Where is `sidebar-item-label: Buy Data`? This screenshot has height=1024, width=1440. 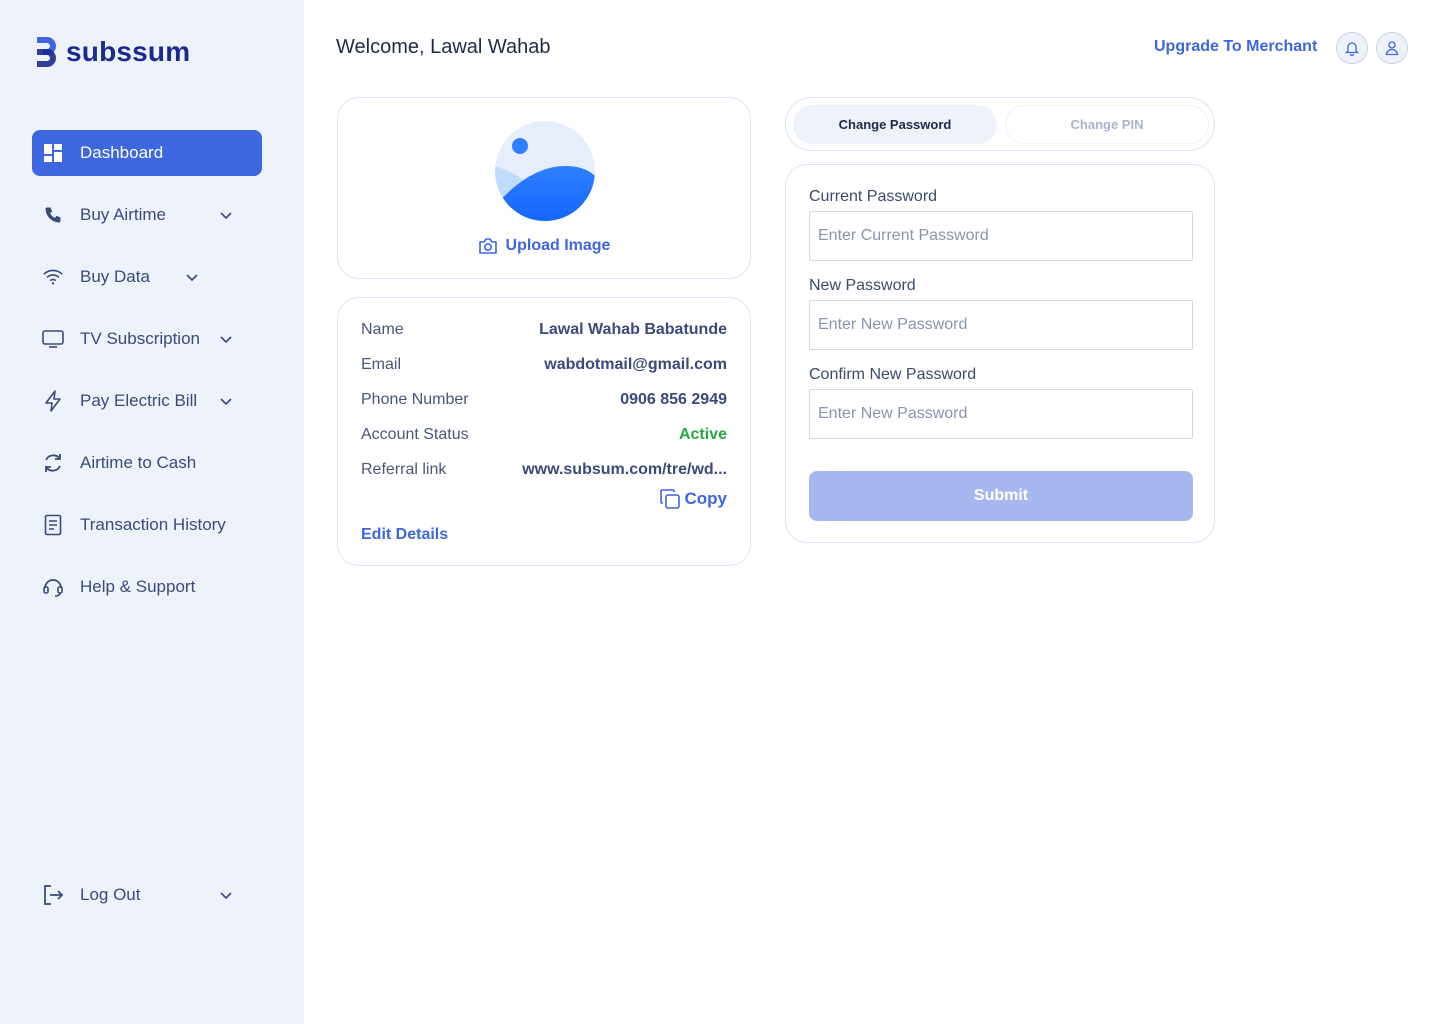
sidebar-item-label: Buy Data is located at coordinates (115, 276).